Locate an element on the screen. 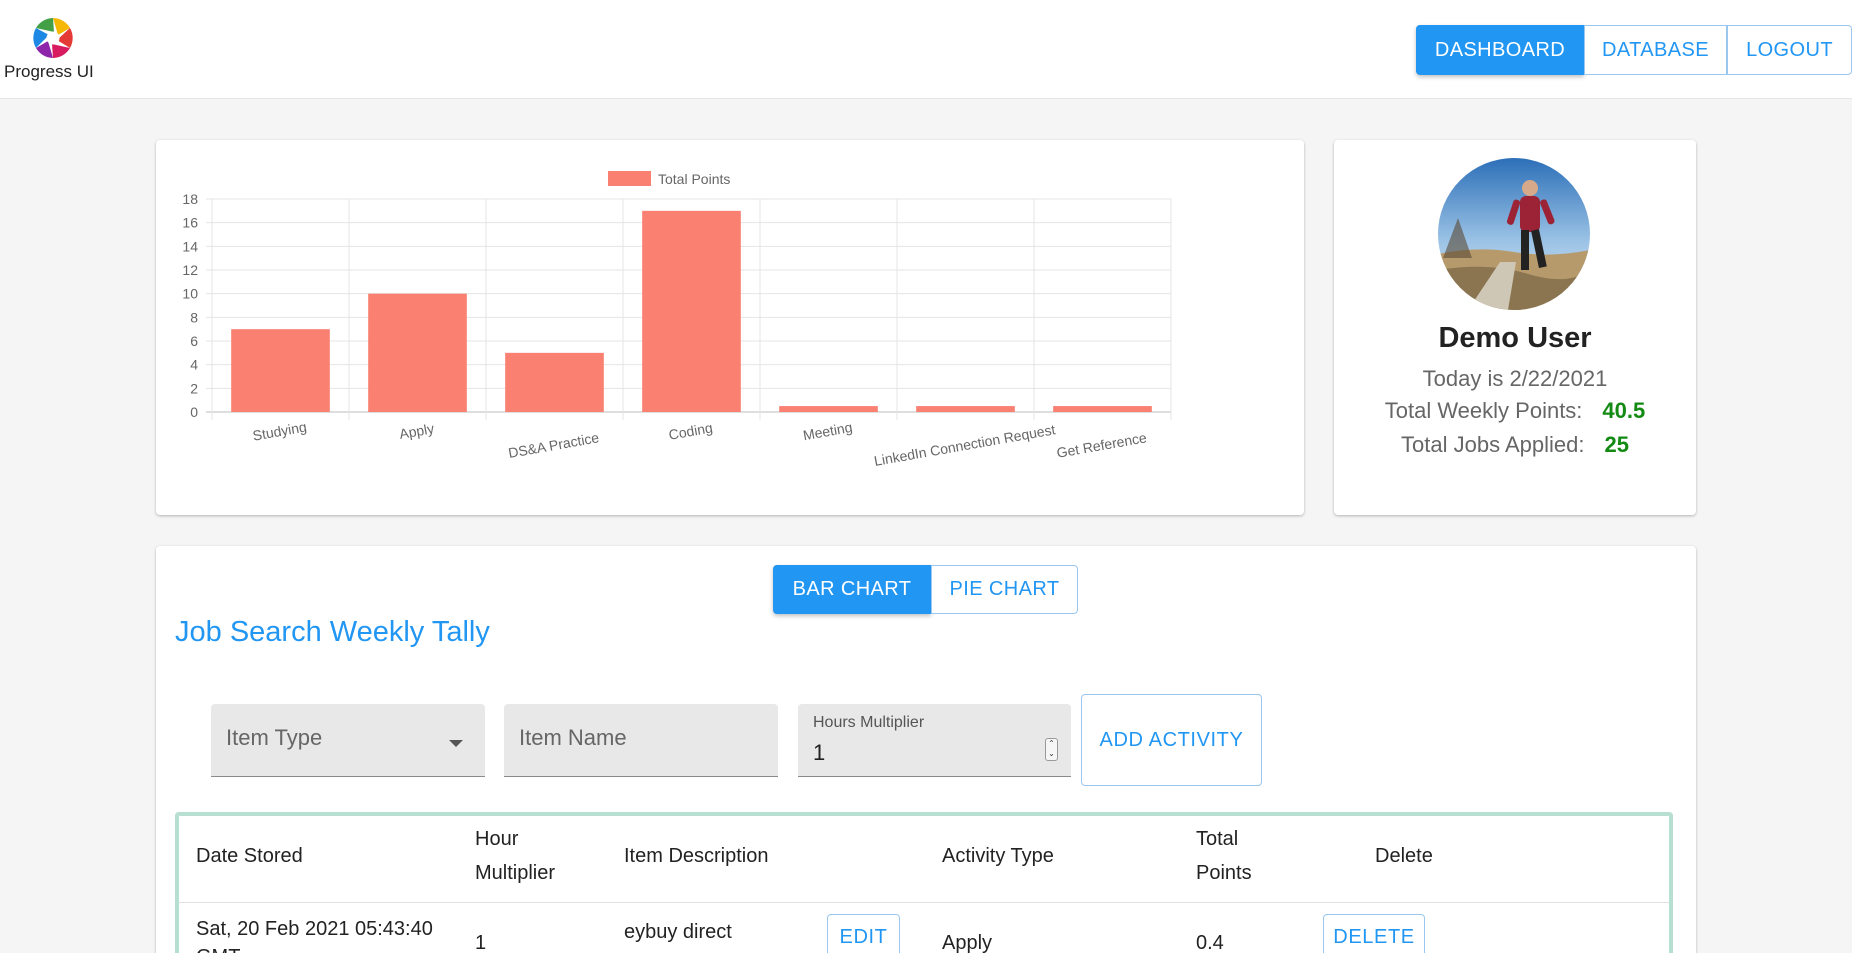 This screenshot has height=953, width=1852. header-date-stored: Date Stored is located at coordinates (249, 856).